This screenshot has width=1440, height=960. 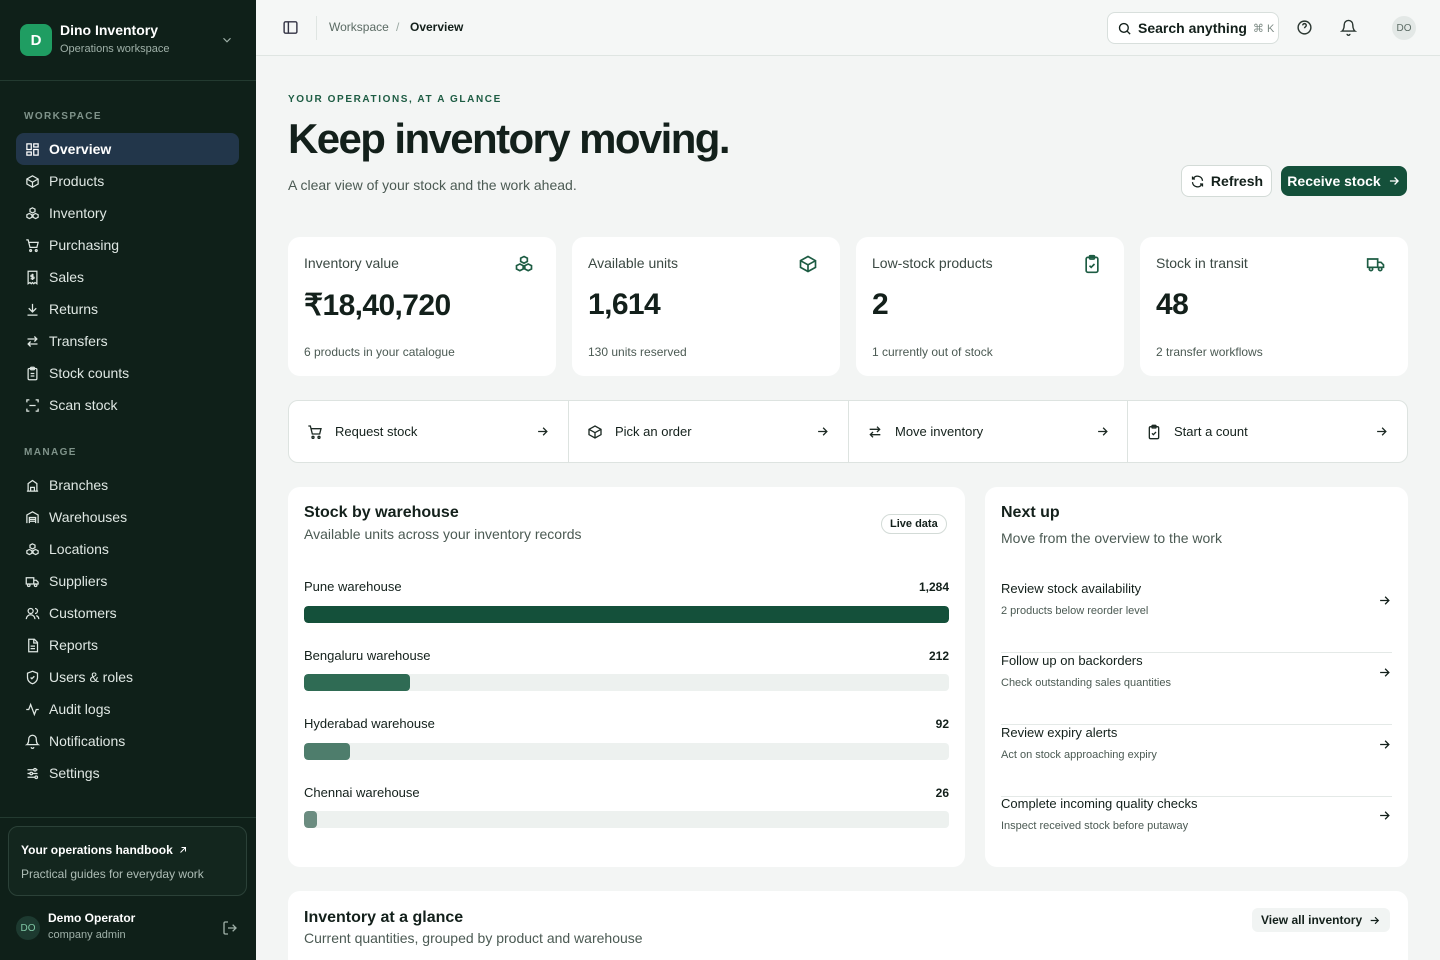 I want to click on sidebar-item-audit-logs: Audit logs, so click(x=127, y=709).